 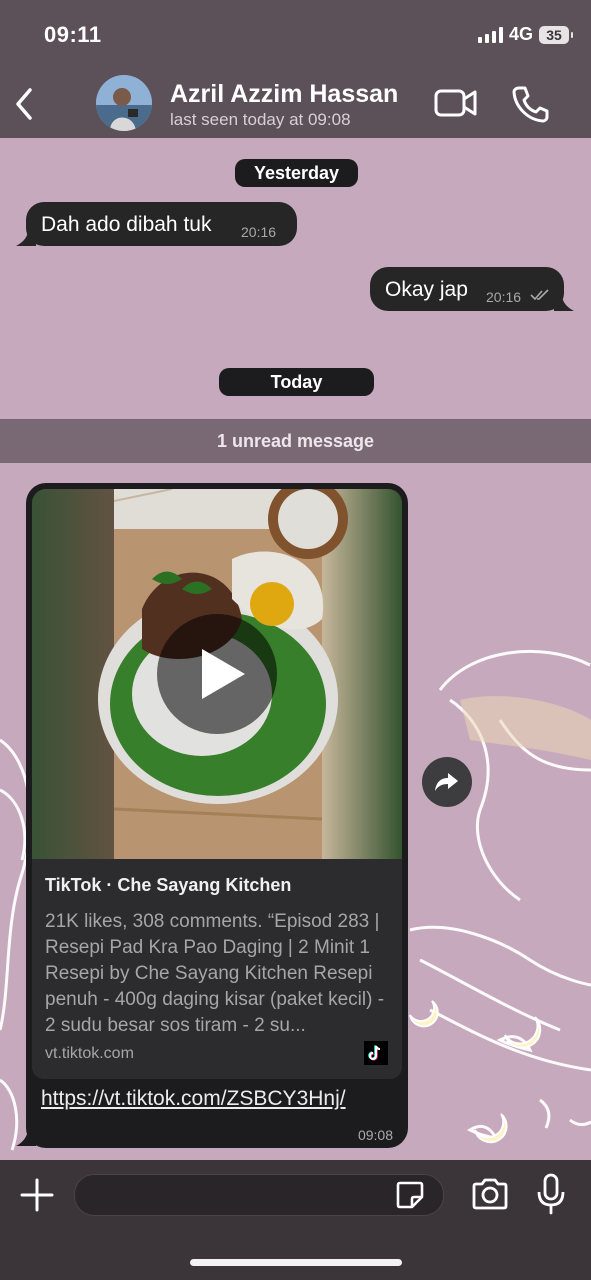 I want to click on phone-icon, so click(x=530, y=104).